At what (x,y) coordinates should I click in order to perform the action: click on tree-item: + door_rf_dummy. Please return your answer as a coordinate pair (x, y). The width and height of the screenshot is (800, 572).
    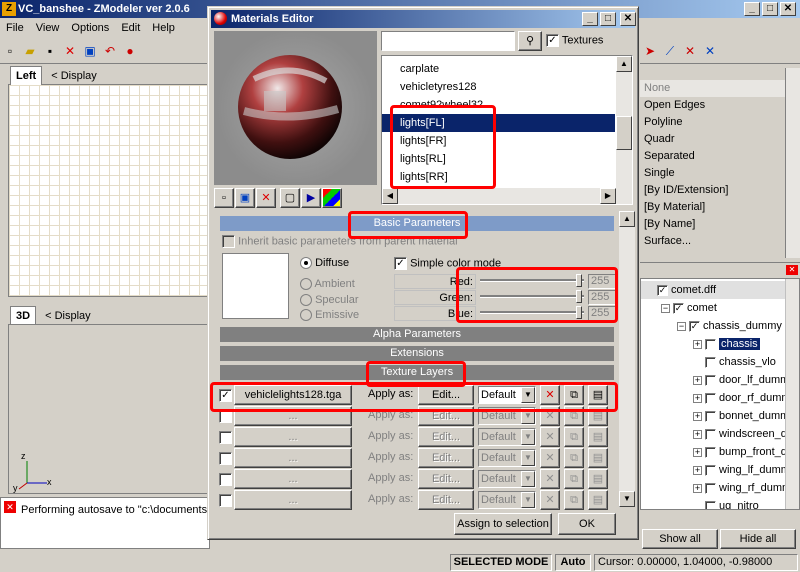
    Looking at the image, I should click on (713, 398).